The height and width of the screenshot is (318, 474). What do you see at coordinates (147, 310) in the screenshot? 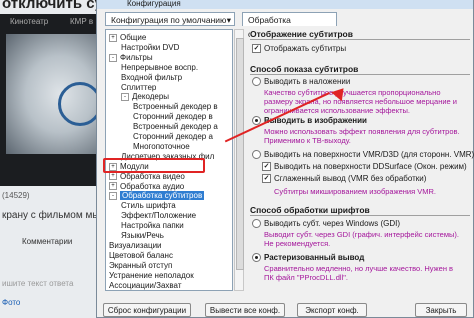
I see `reset-config-button: Сброс конфигурации` at bounding box center [147, 310].